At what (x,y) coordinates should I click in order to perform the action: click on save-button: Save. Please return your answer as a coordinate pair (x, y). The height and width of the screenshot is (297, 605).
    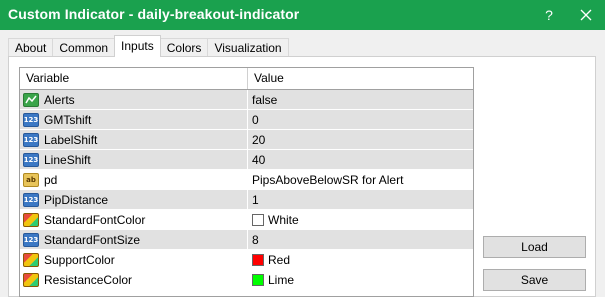
    Looking at the image, I should click on (534, 280).